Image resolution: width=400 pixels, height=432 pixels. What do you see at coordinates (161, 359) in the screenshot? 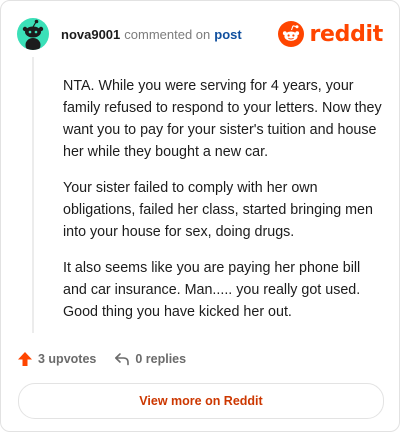
I see `replies-count: 0 replies` at bounding box center [161, 359].